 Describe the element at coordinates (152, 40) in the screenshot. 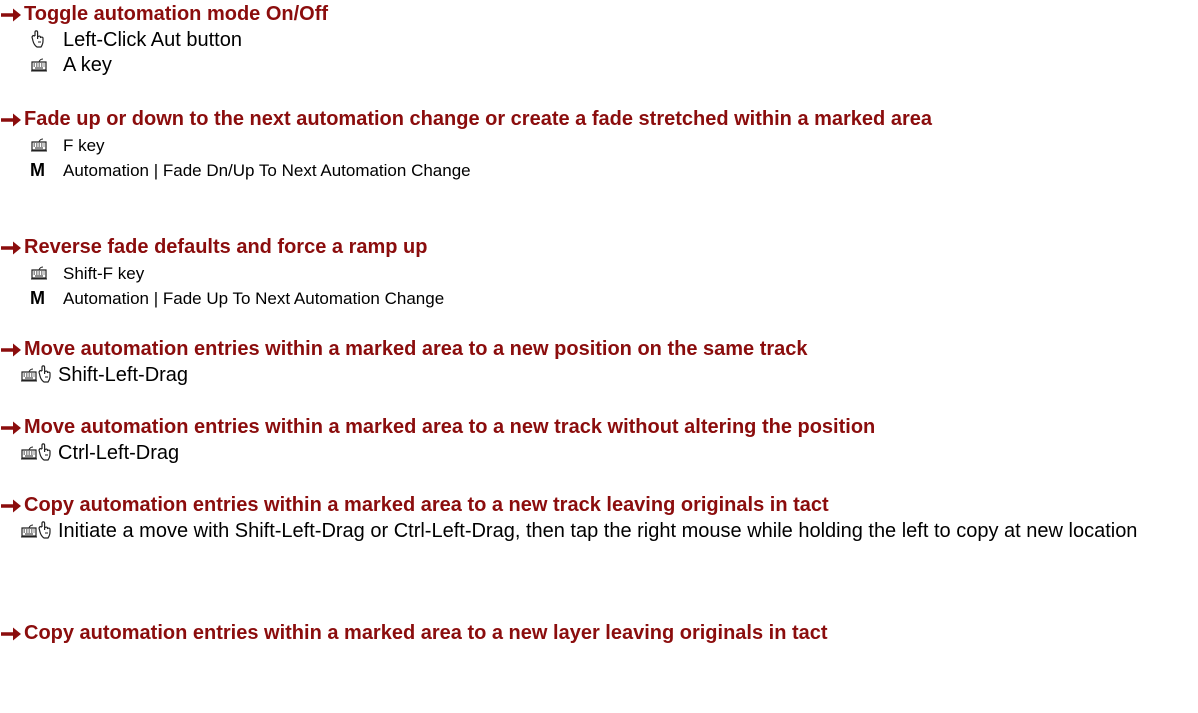

I see `item-text: Left-Click Aut button` at that location.